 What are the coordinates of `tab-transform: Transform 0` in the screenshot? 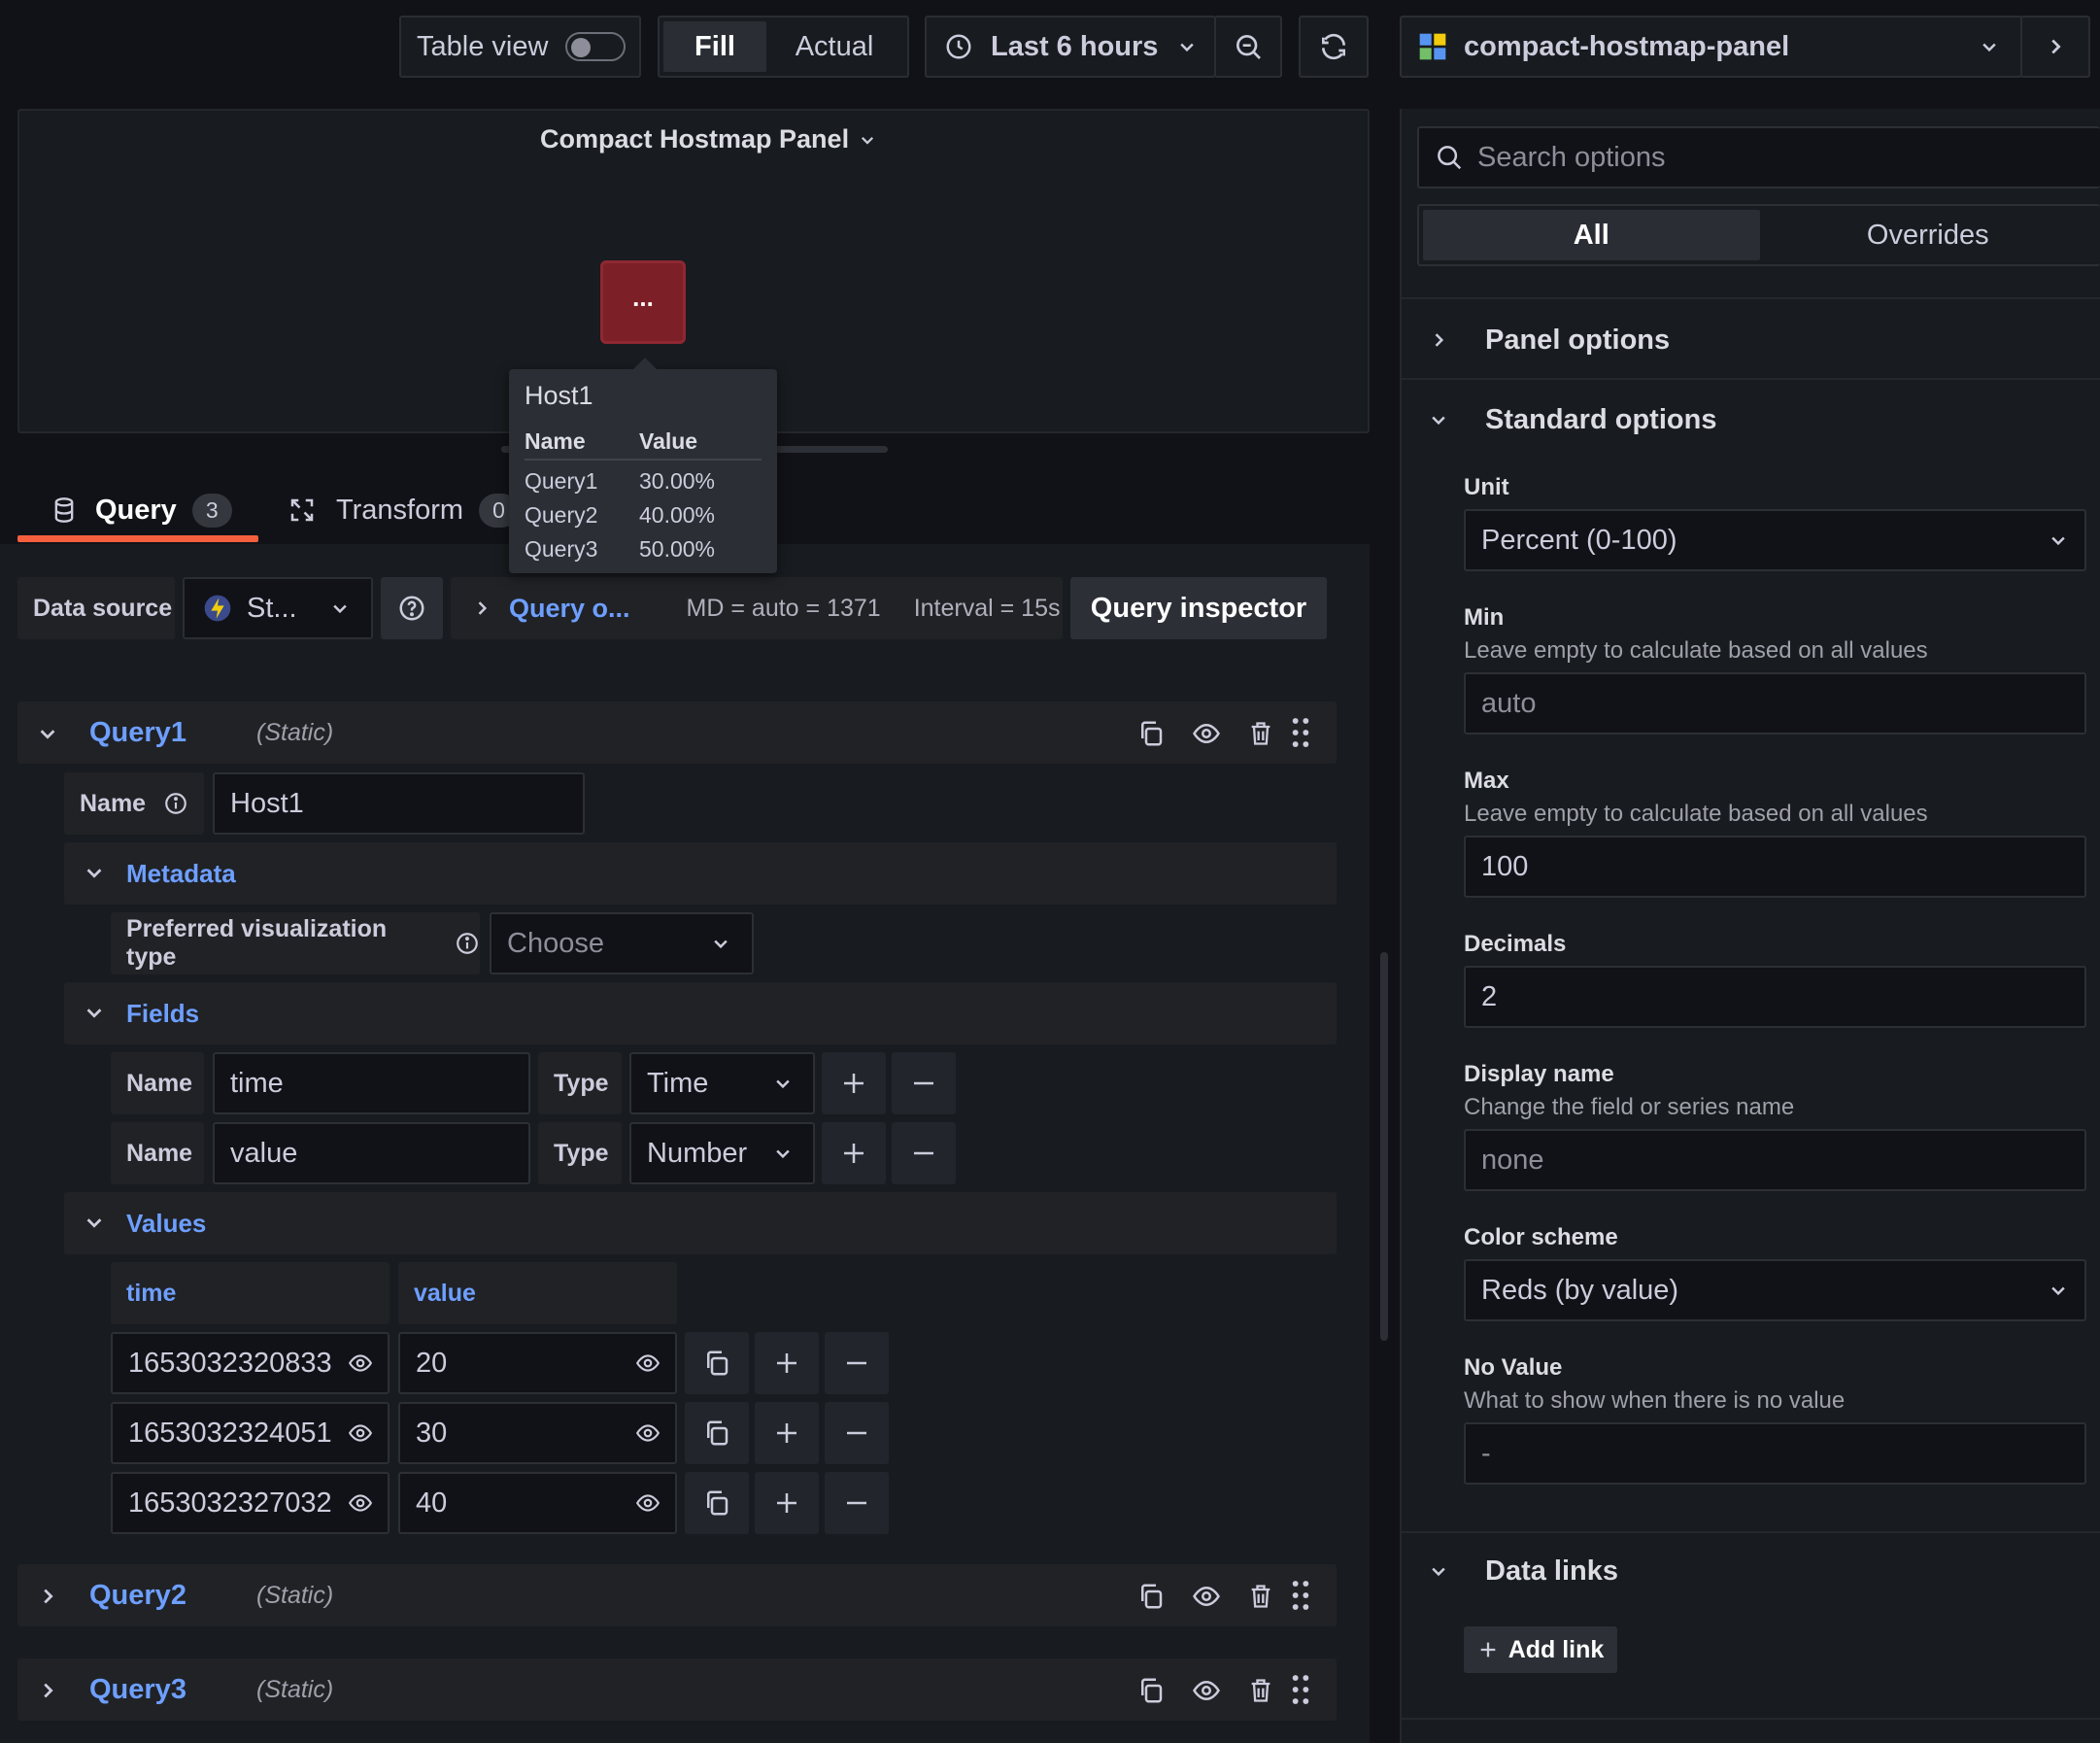 It's located at (405, 510).